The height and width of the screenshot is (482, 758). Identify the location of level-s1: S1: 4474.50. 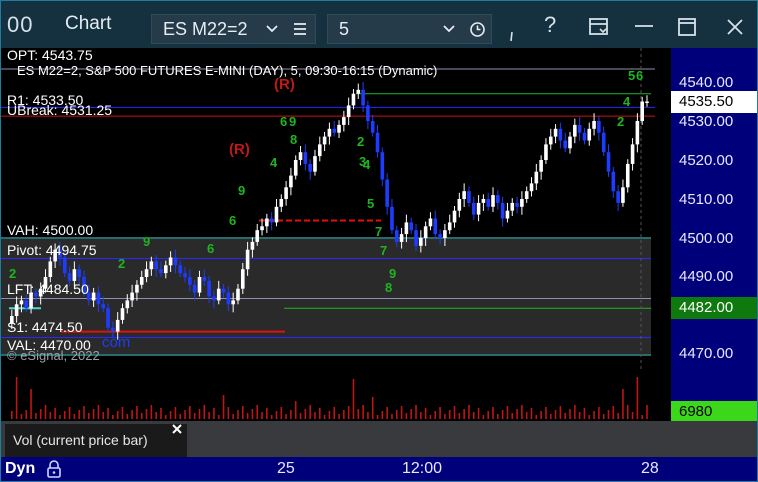
(45, 327).